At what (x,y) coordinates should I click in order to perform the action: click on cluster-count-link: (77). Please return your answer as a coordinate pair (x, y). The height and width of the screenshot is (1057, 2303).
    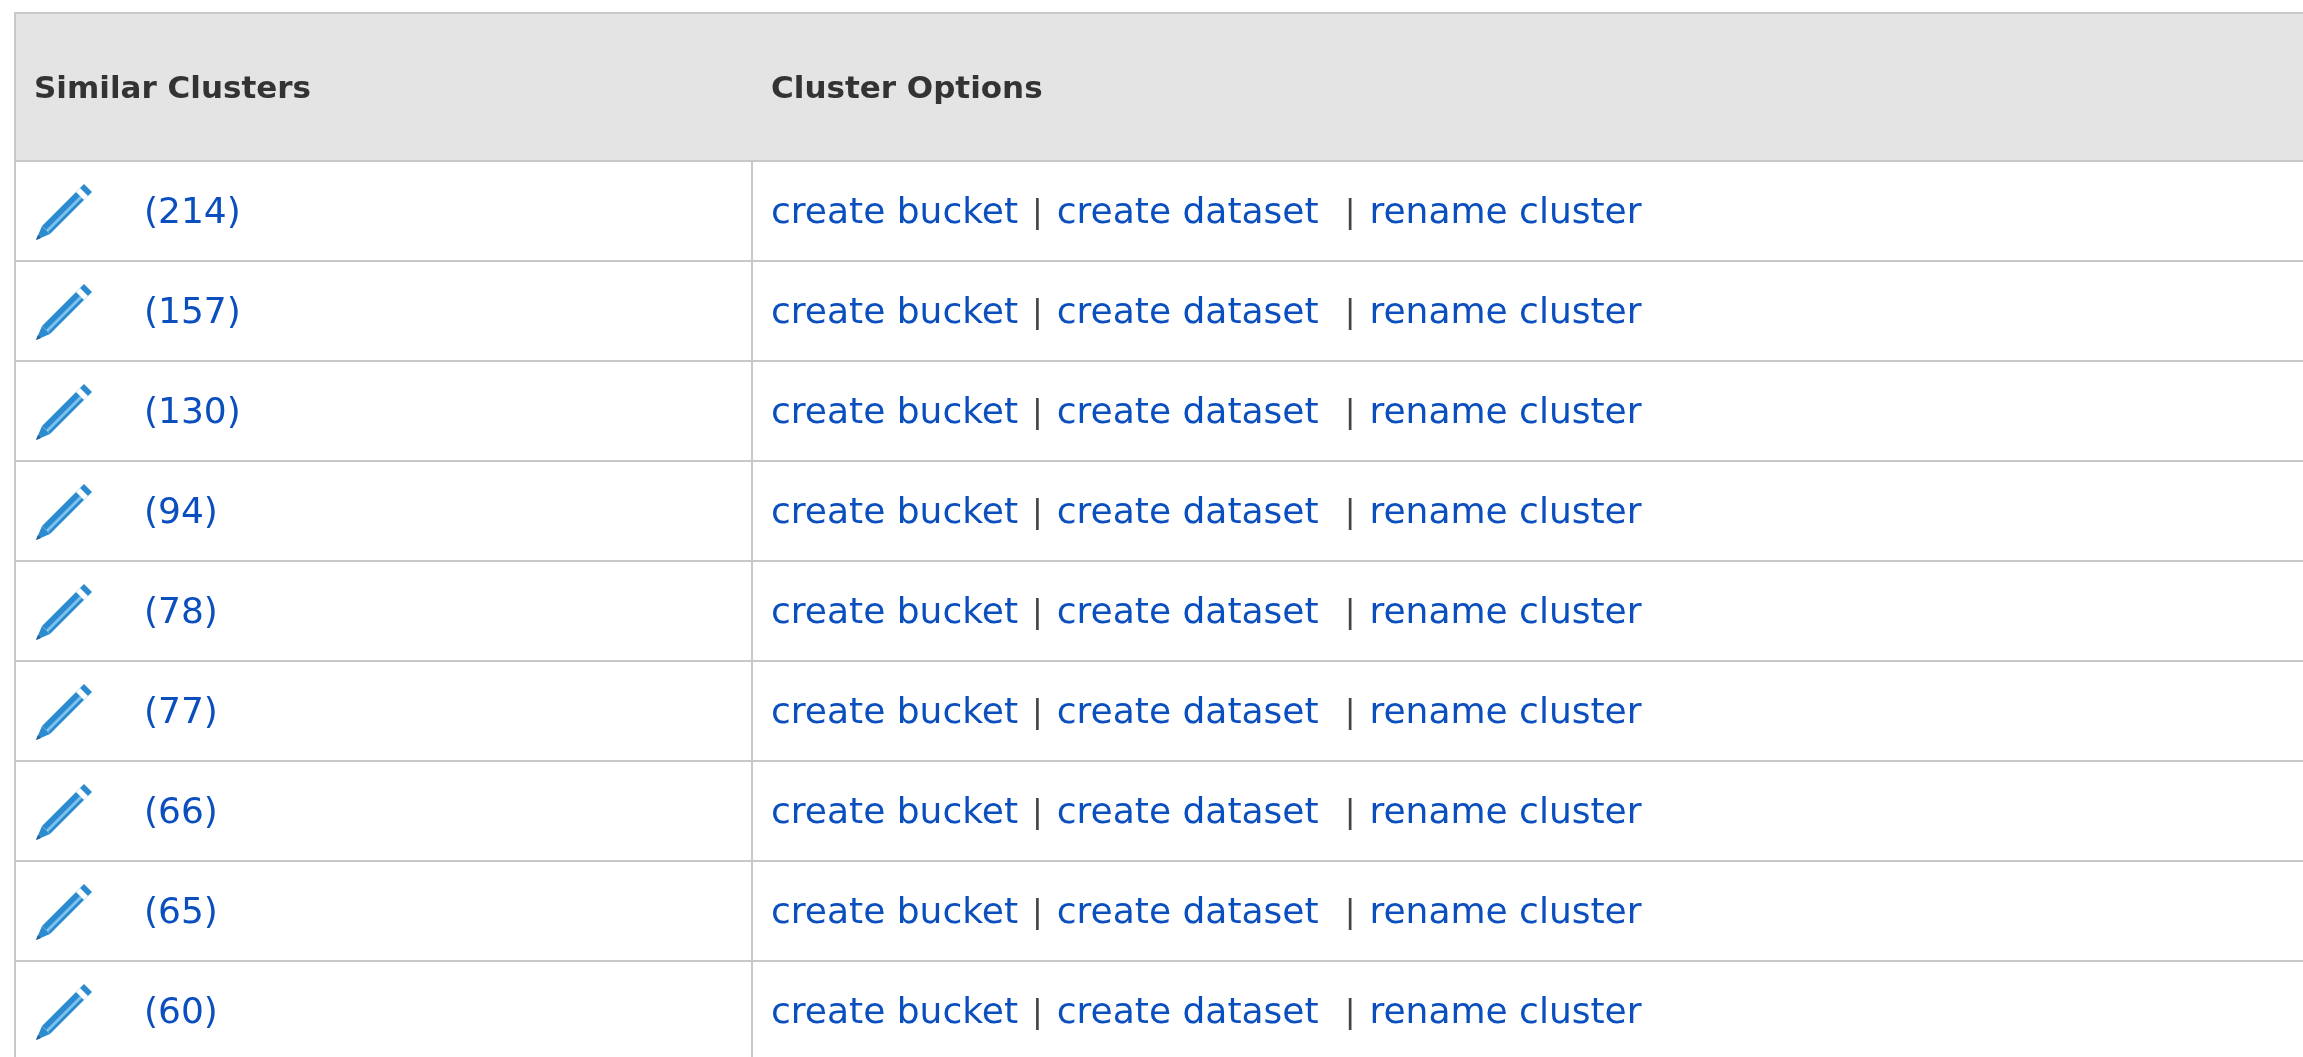
    Looking at the image, I should click on (181, 711).